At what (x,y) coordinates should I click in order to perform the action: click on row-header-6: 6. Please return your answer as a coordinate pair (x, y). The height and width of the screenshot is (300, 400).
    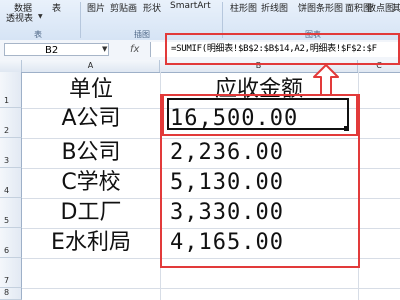
    Looking at the image, I should click on (11, 243).